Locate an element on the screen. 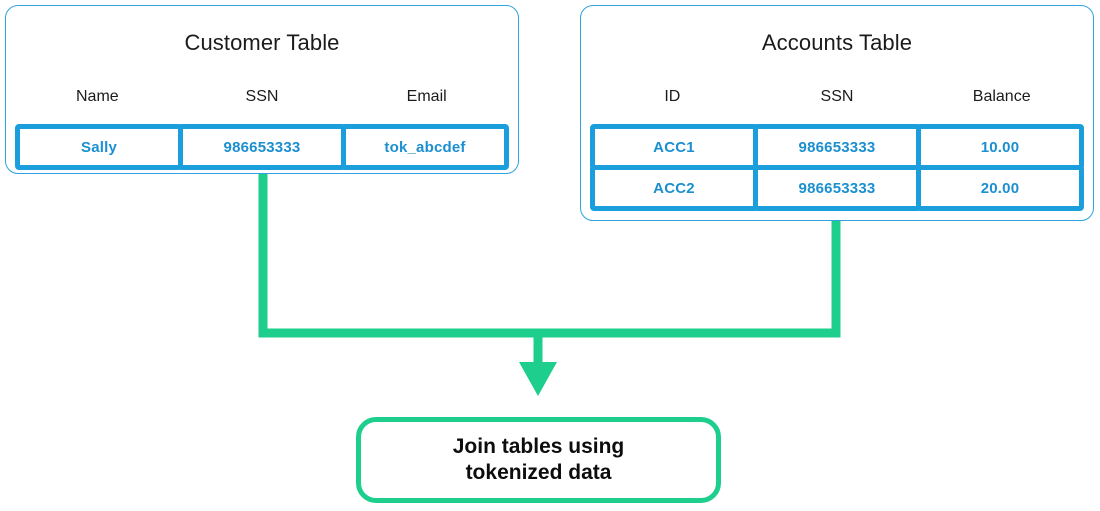 Image resolution: width=1100 pixels, height=511 pixels. cell-account-balance-1: 10.00 is located at coordinates (1000, 147).